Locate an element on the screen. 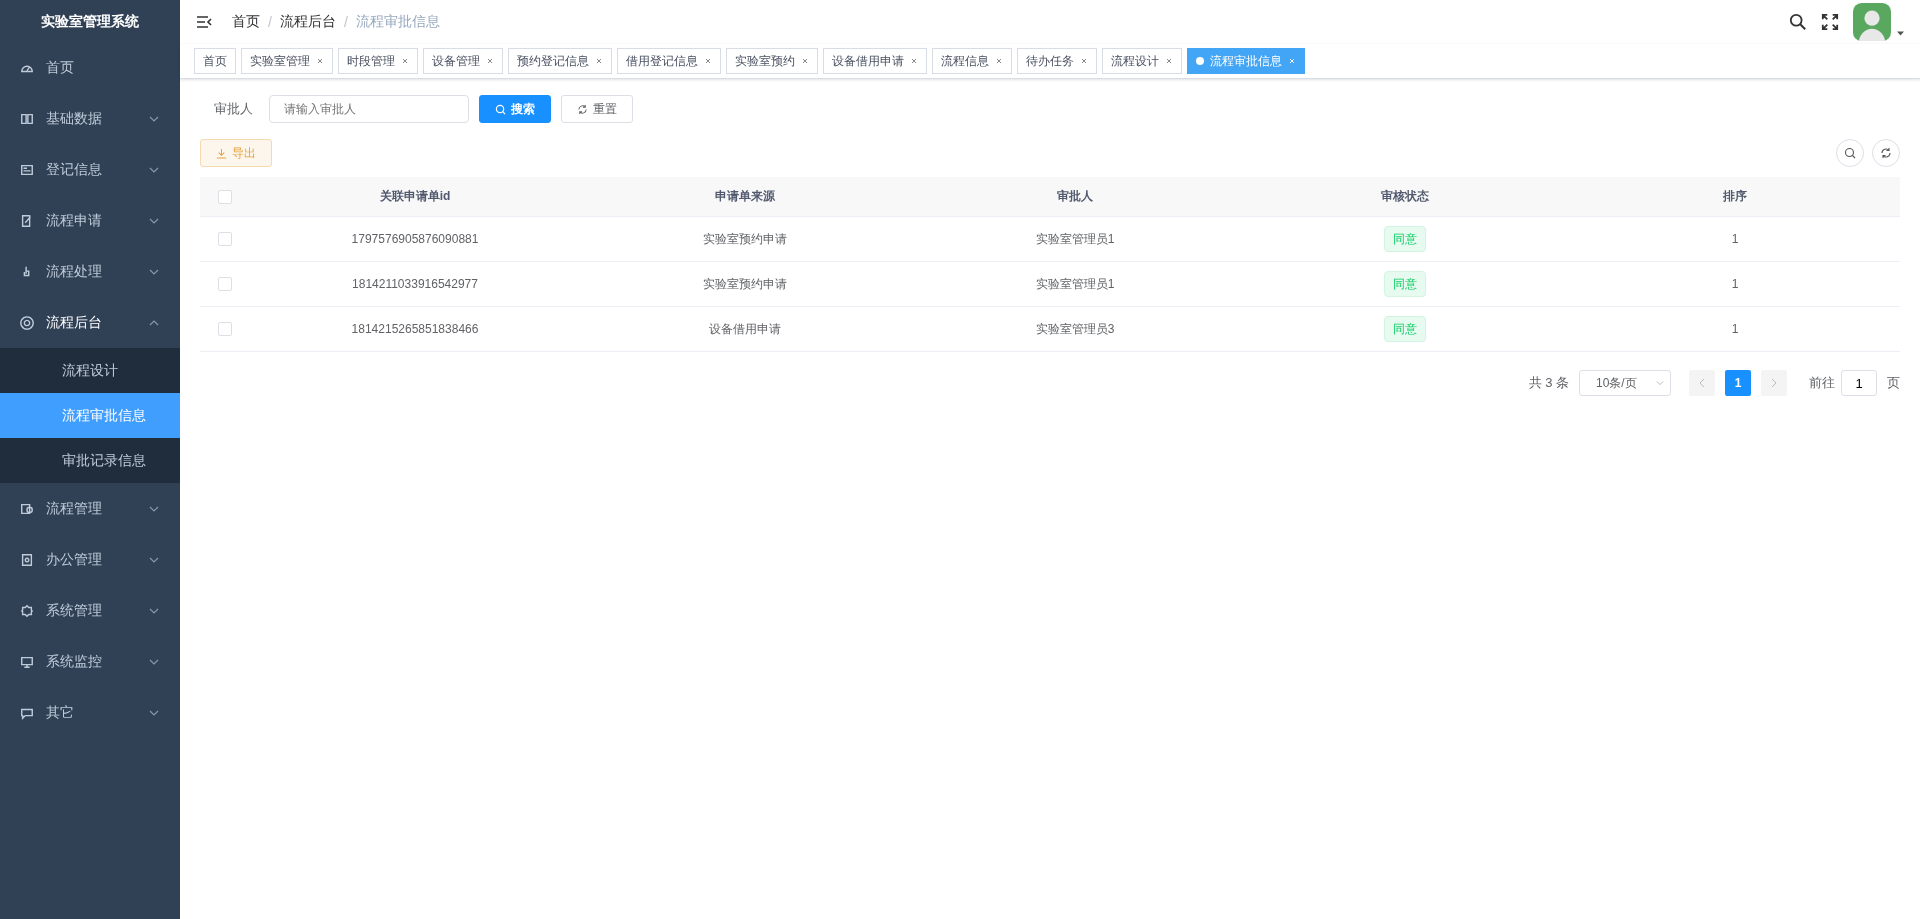 The image size is (1920, 919). active-dot-icon is located at coordinates (1200, 61).